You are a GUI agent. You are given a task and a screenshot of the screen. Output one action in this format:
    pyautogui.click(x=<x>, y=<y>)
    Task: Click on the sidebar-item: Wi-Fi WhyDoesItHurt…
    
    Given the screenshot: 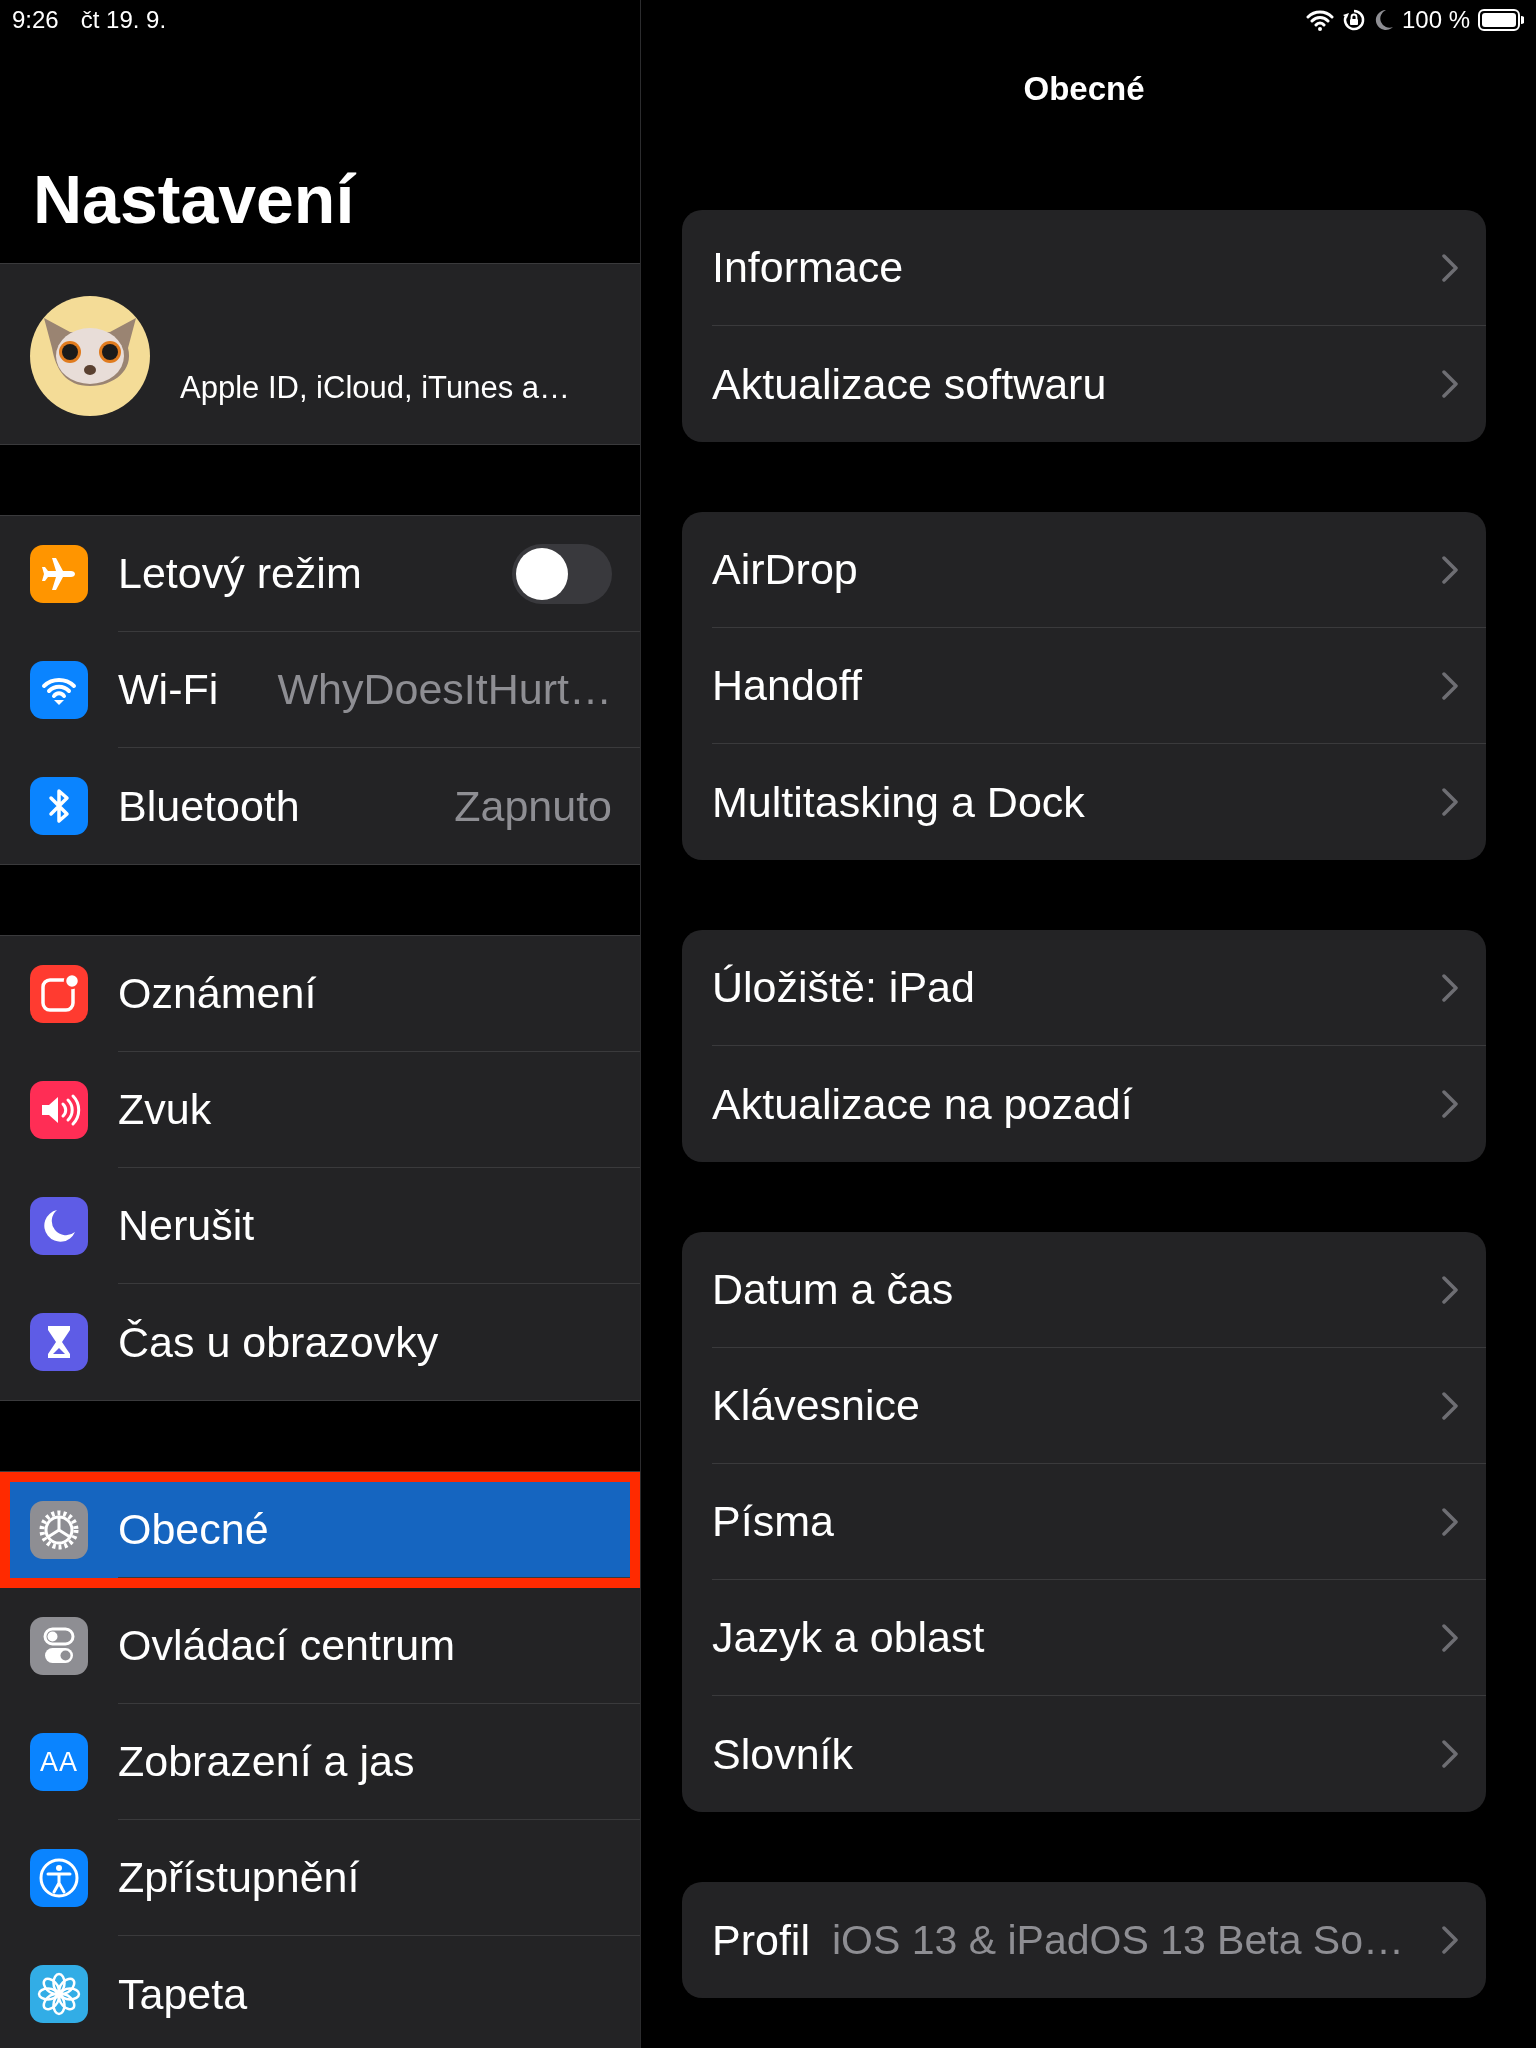 What is the action you would take?
    pyautogui.click(x=320, y=690)
    